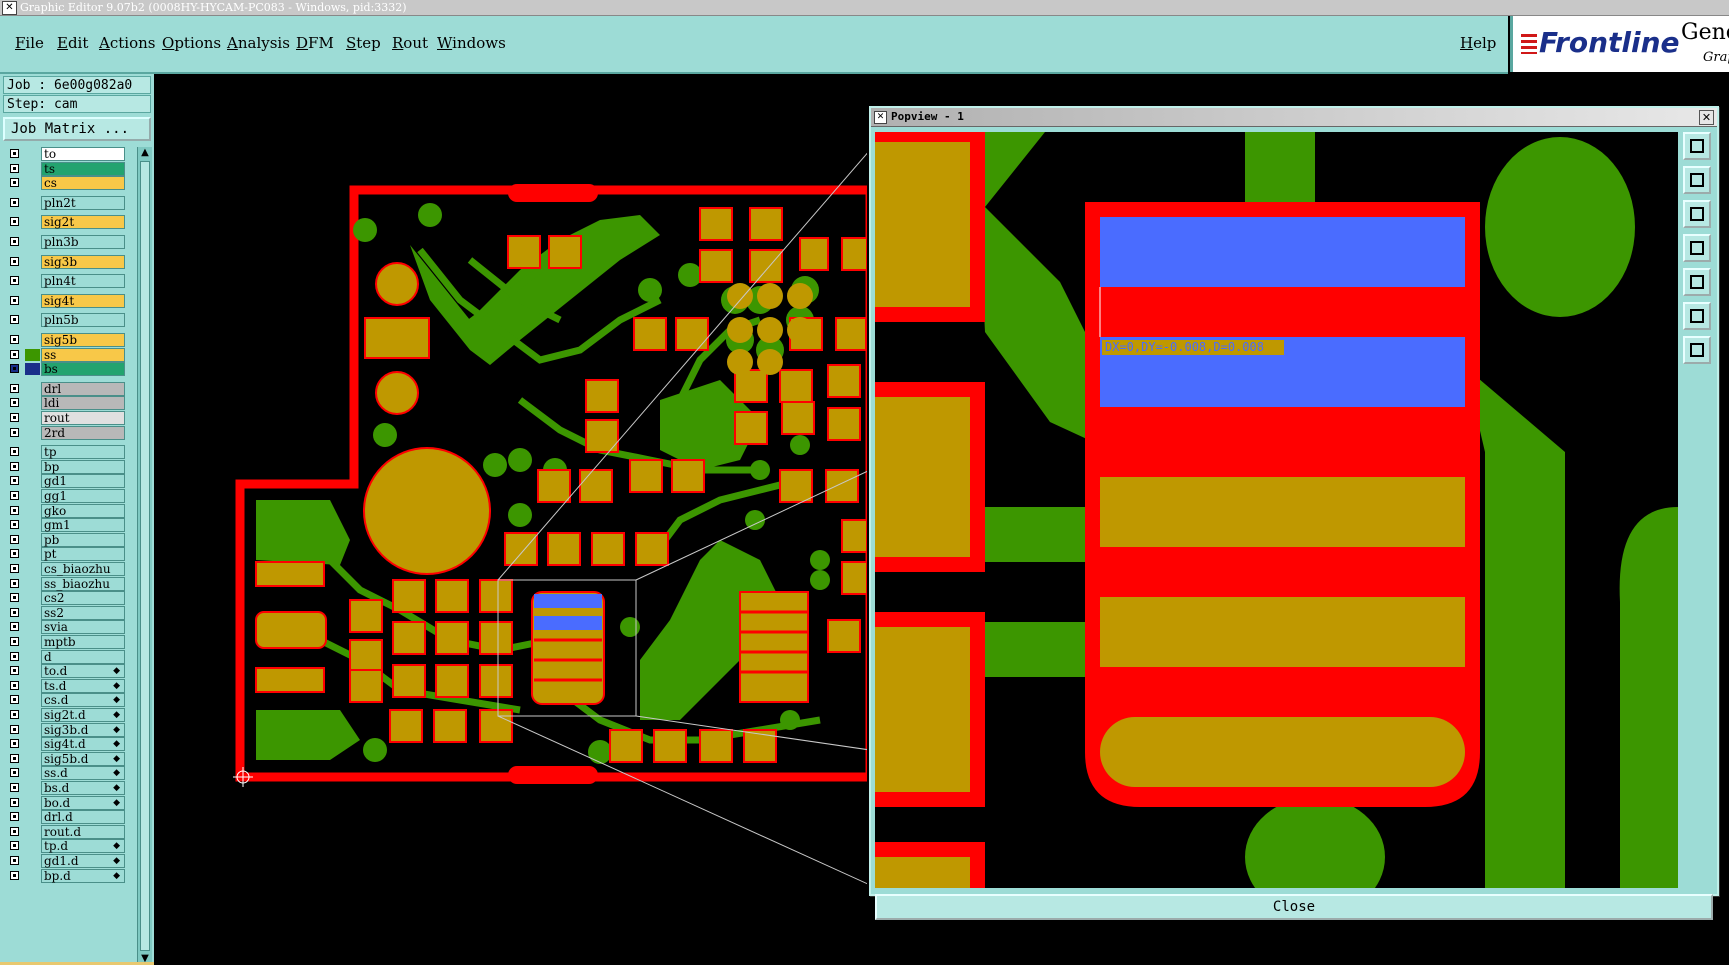 This screenshot has height=965, width=1729. Describe the element at coordinates (65, 700) in the screenshot. I see `layer-row: cs.d ◆` at that location.